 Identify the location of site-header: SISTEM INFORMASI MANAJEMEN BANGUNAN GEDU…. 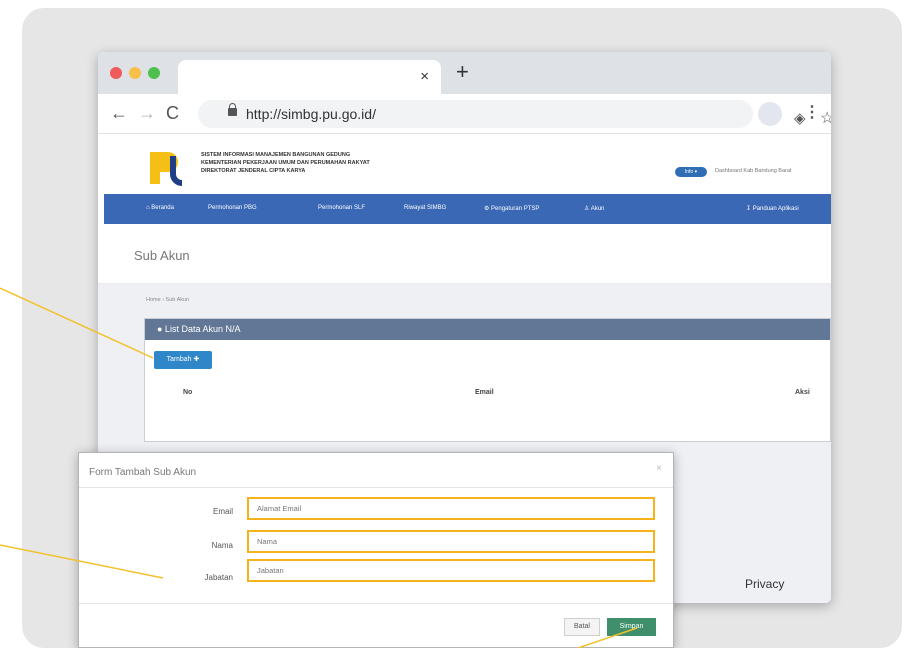
(464, 164).